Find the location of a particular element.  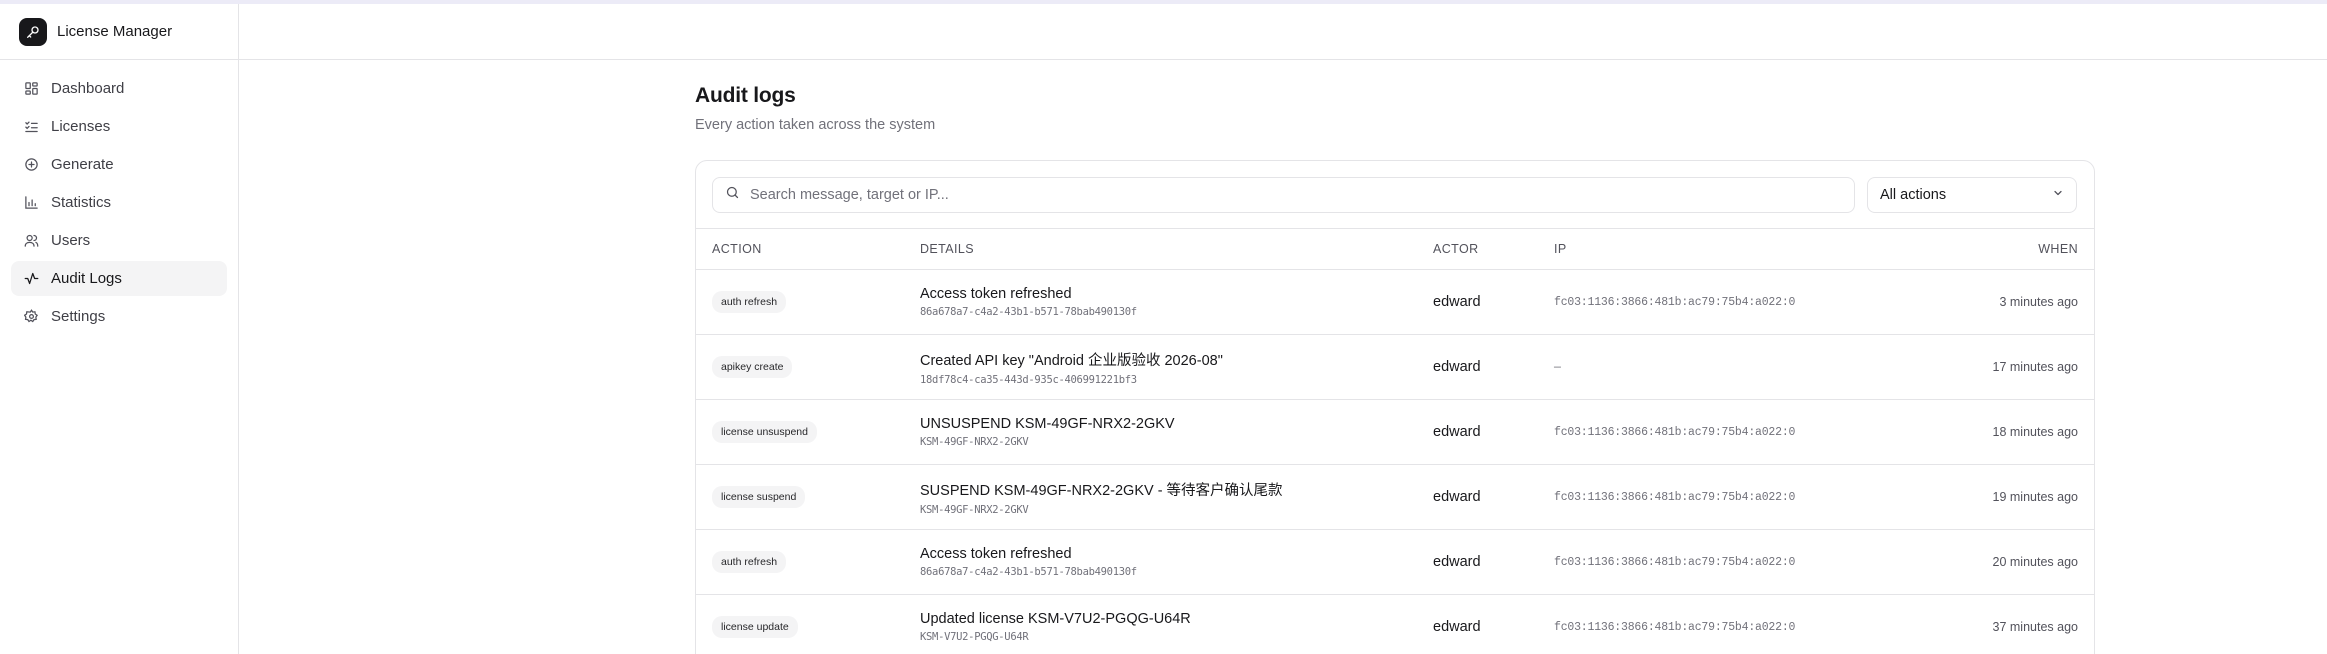

sidebar-item-dashboard: Dashboard is located at coordinates (119, 88).